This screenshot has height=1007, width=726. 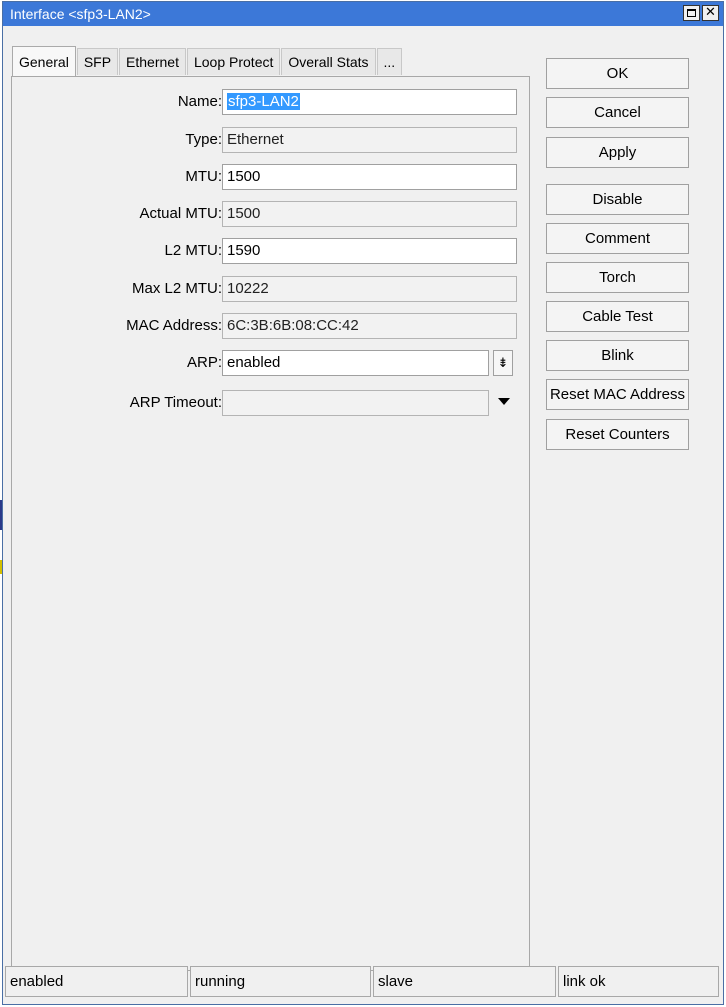 What do you see at coordinates (355, 403) in the screenshot?
I see `arp-timeout-field` at bounding box center [355, 403].